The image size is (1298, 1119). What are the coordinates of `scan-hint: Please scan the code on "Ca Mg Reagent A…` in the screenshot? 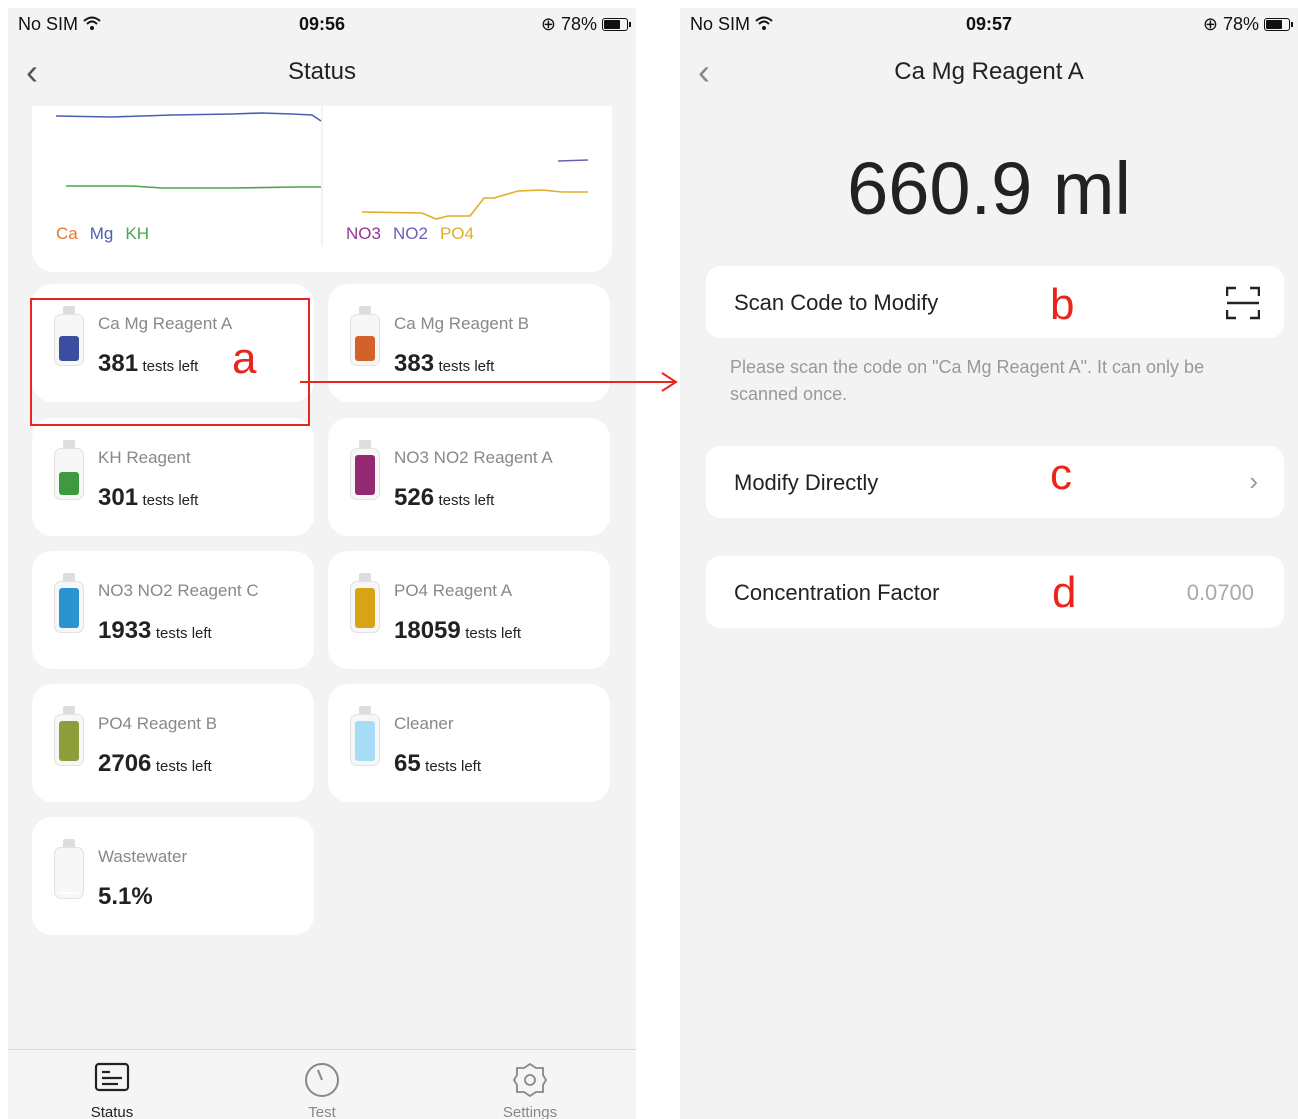 It's located at (967, 380).